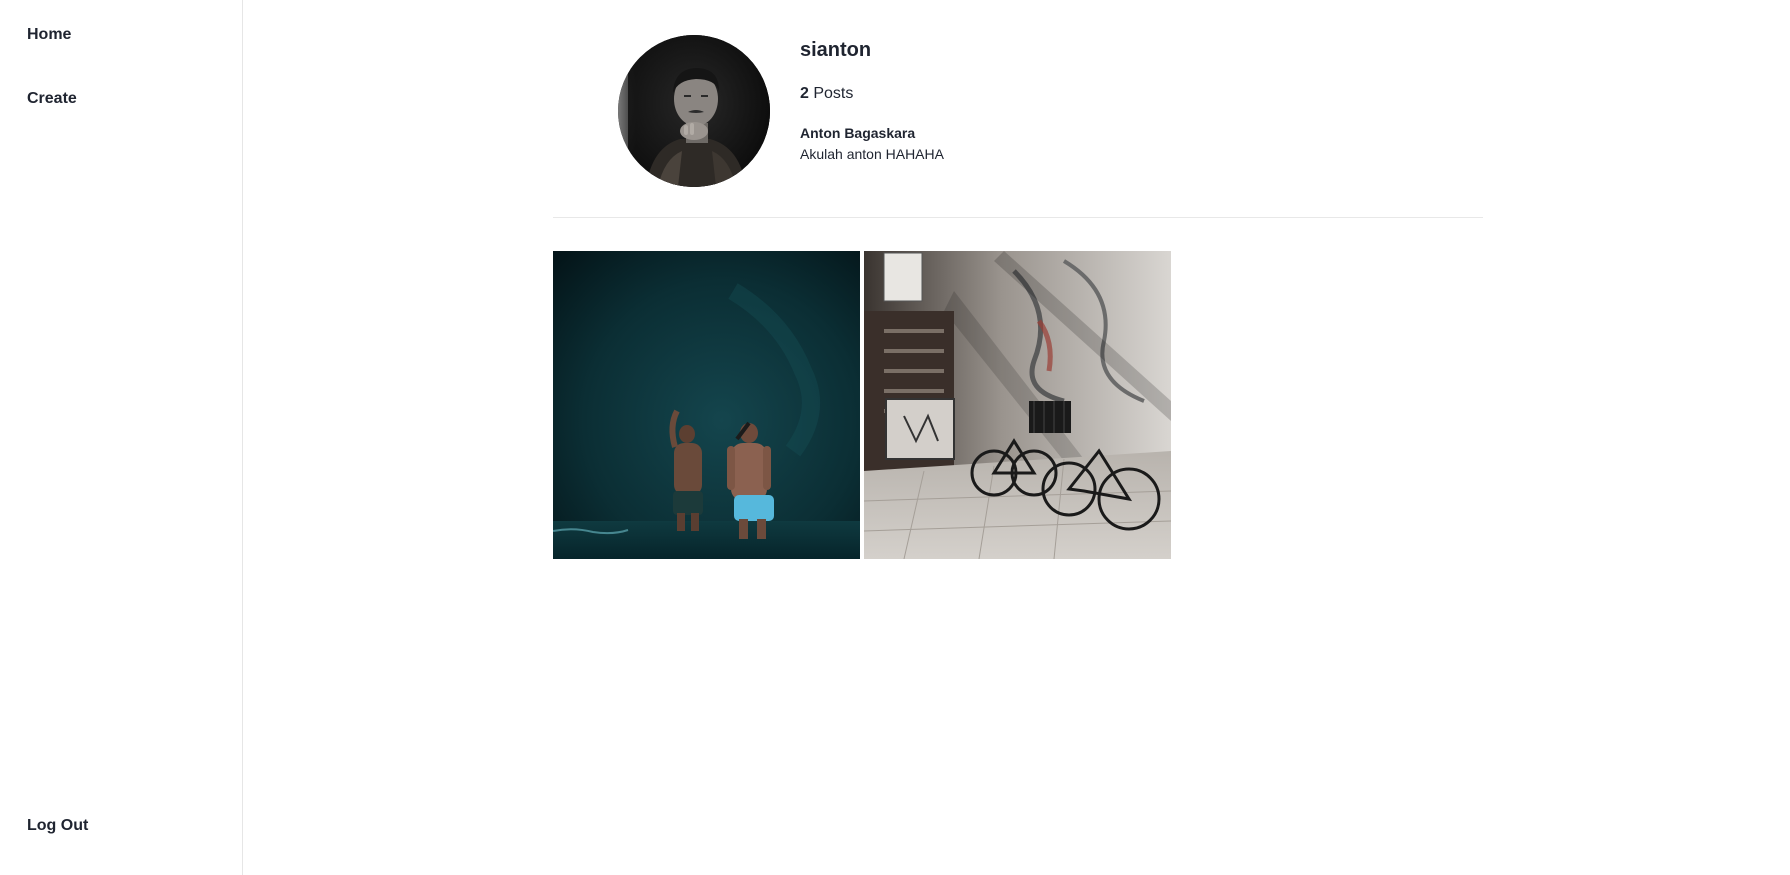 This screenshot has width=1790, height=875. What do you see at coordinates (858, 133) in the screenshot?
I see `profile-full-name: Anton Bagaskara` at bounding box center [858, 133].